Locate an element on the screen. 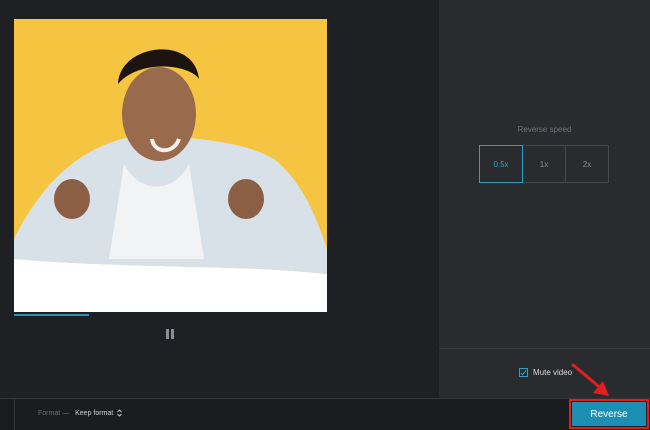  format-dropdown: Keep format is located at coordinates (99, 413).